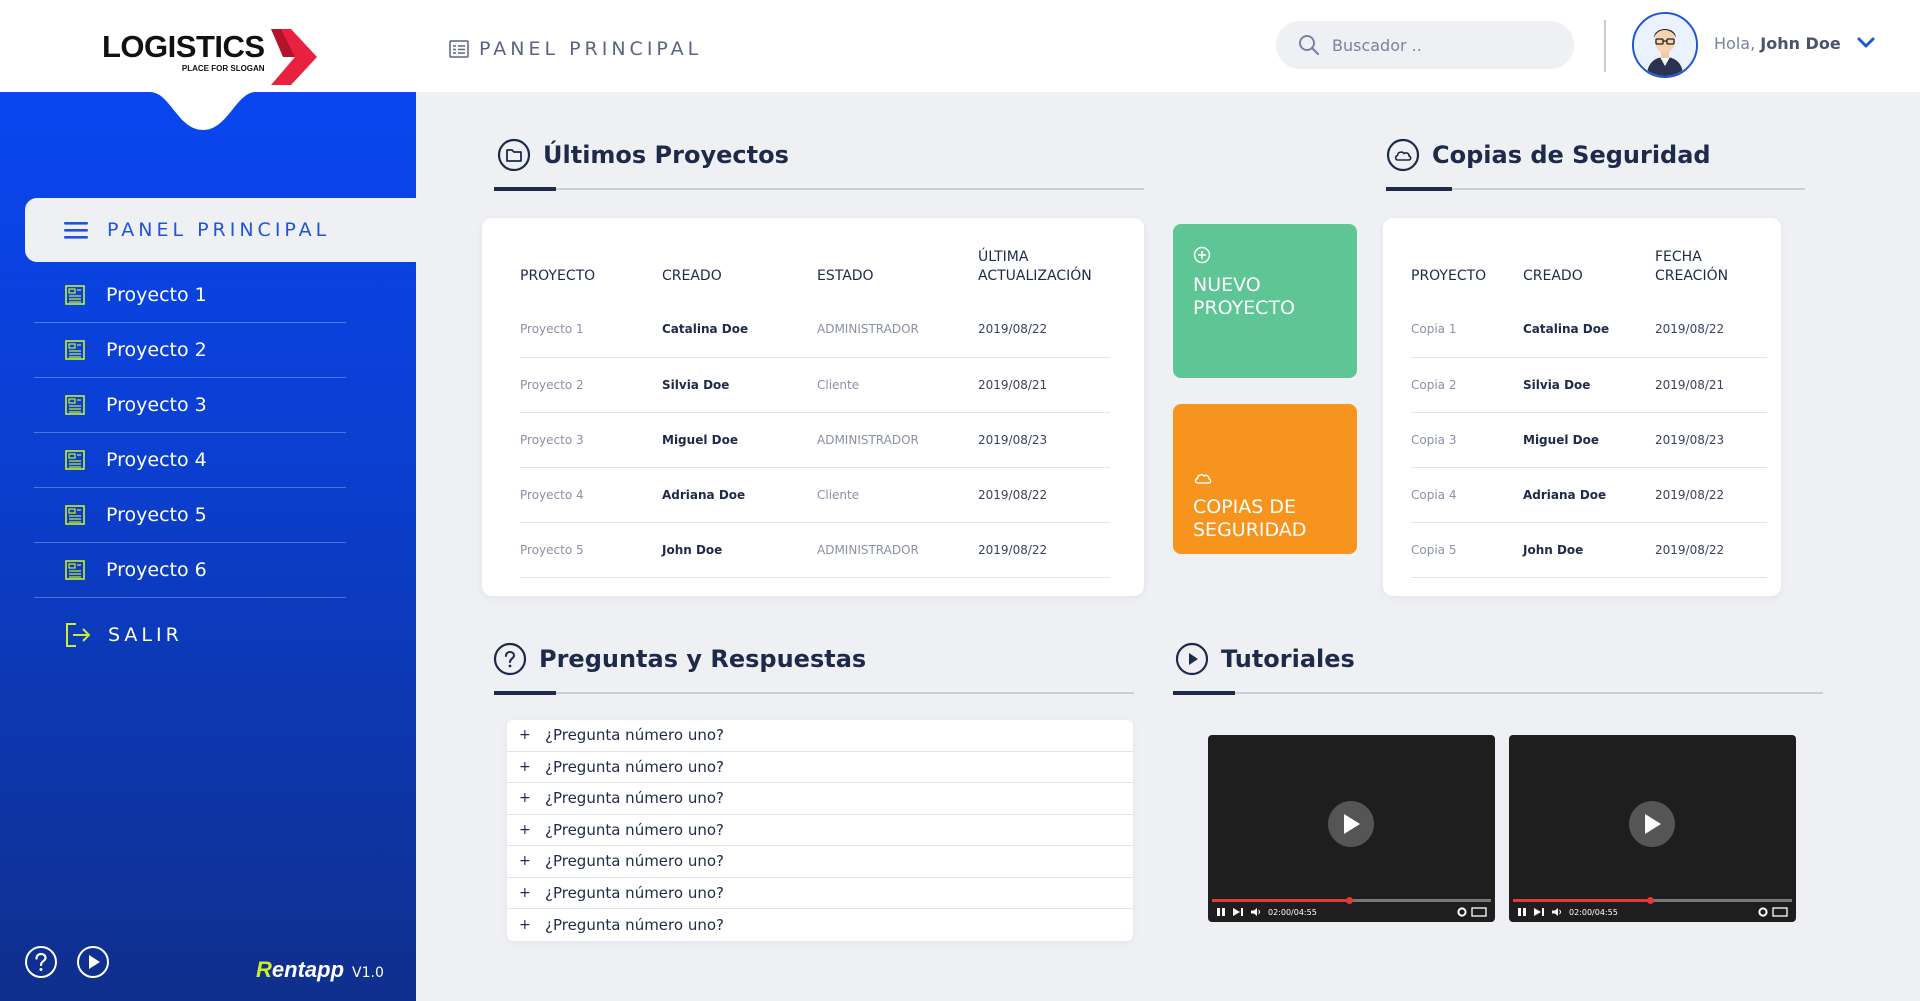  What do you see at coordinates (190, 570) in the screenshot?
I see `sidebar-item-proyecto-6: Proyecto 6` at bounding box center [190, 570].